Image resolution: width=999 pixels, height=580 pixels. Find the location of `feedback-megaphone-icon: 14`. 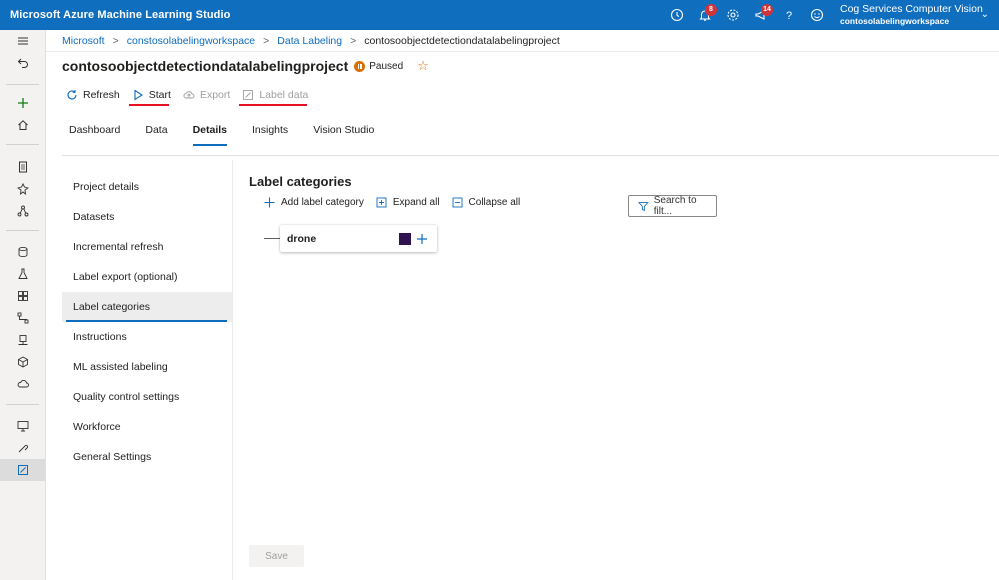

feedback-megaphone-icon: 14 is located at coordinates (761, 15).